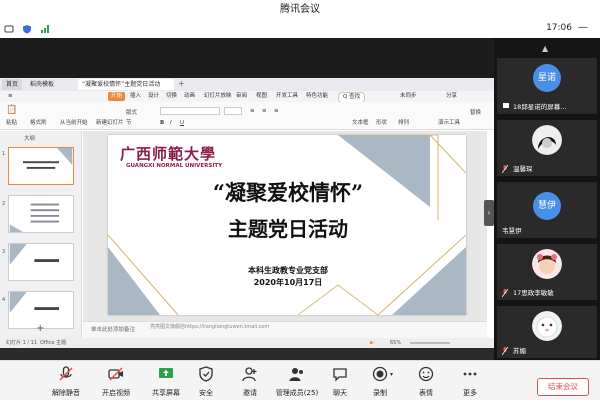 The image size is (600, 401). I want to click on section-button: 节, so click(129, 123).